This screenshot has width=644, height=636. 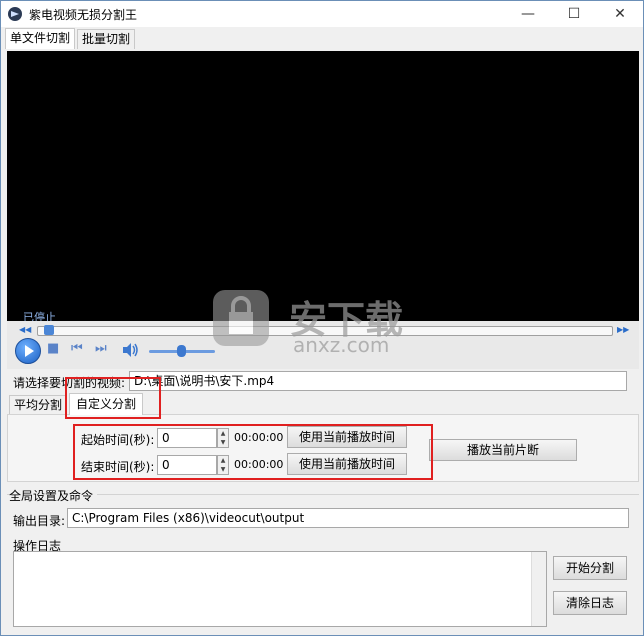 What do you see at coordinates (53, 348) in the screenshot?
I see `stop-icon: ■` at bounding box center [53, 348].